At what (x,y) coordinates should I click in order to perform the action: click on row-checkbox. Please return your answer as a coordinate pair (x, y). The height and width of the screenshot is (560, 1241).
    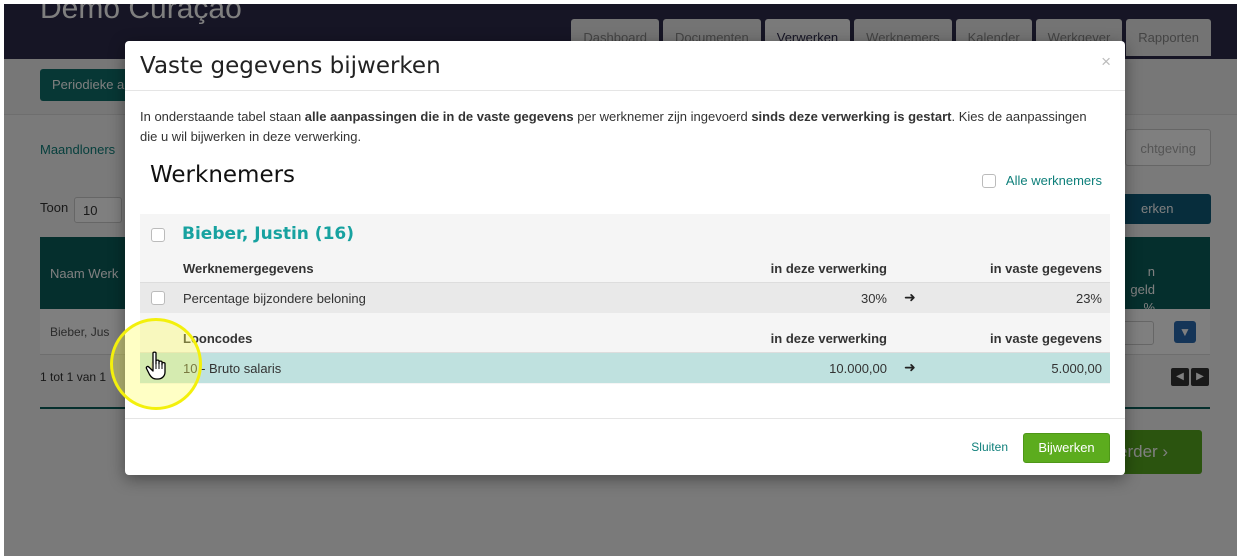
    Looking at the image, I should click on (158, 298).